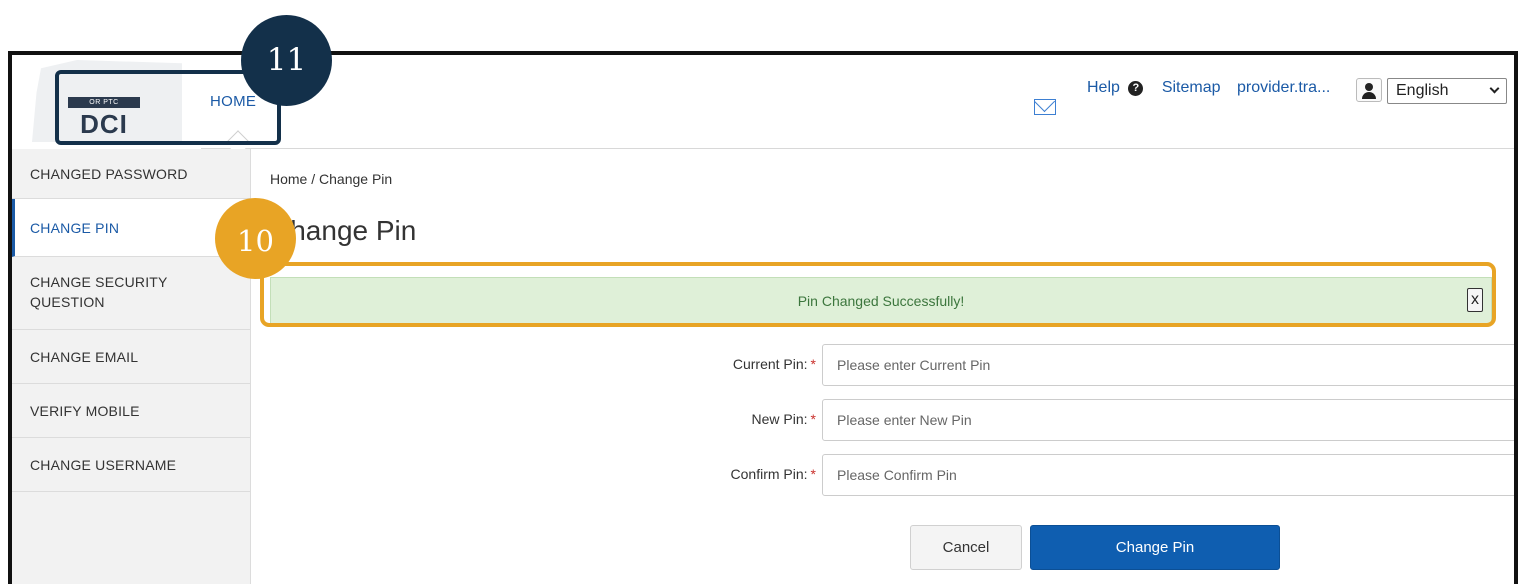  Describe the element at coordinates (99, 292) in the screenshot. I see `sidebar-item-label: CHANGE SECURITY QUESTION` at that location.